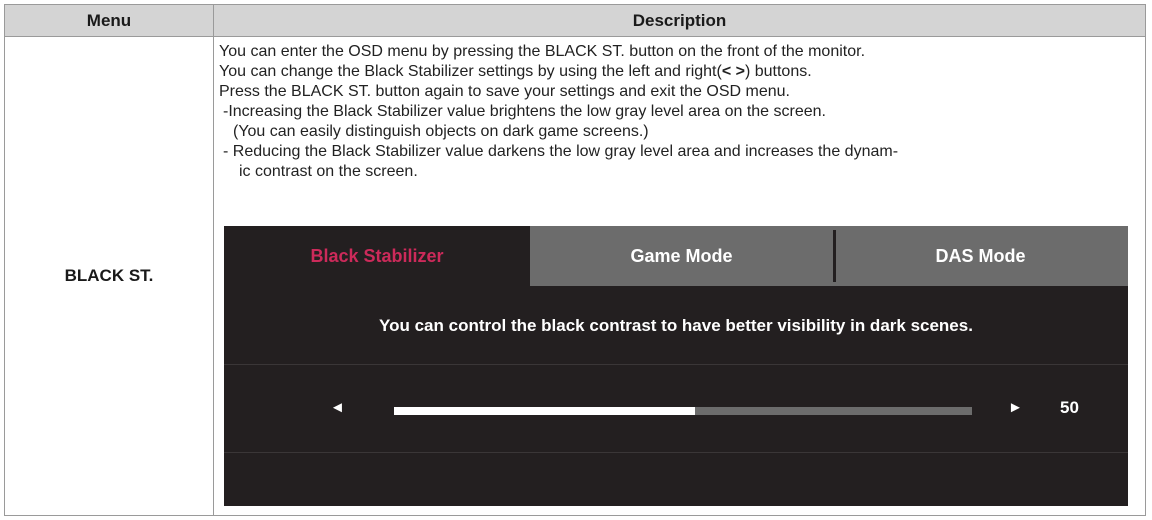 Image resolution: width=1152 pixels, height=520 pixels. I want to click on tab-das-mode: DAS Mode, so click(980, 256).